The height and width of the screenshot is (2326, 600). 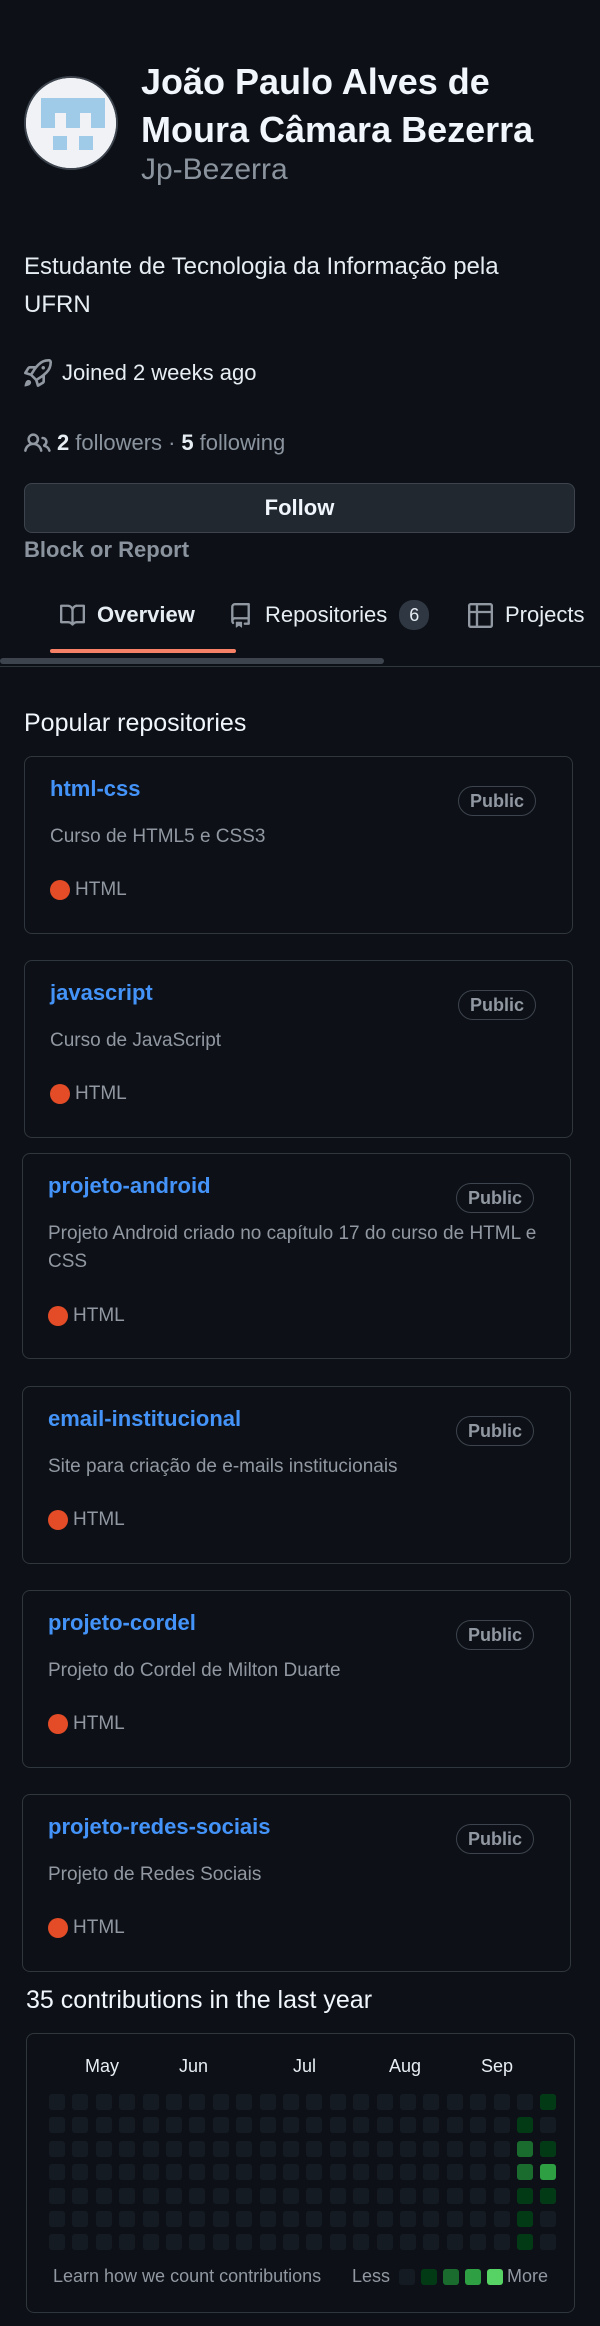 I want to click on tab-projects: Projects, so click(x=526, y=615).